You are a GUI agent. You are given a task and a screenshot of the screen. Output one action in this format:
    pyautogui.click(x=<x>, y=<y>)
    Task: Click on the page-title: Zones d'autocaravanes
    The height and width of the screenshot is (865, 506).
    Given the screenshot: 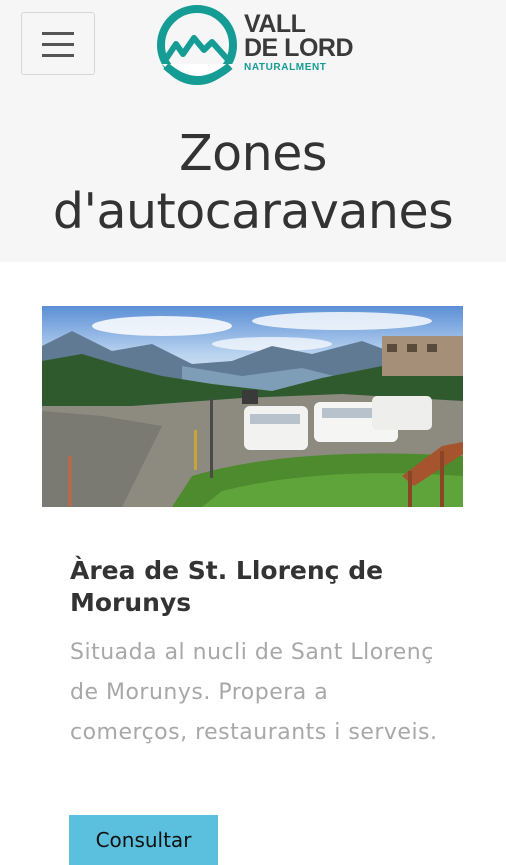 What is the action you would take?
    pyautogui.click(x=253, y=182)
    